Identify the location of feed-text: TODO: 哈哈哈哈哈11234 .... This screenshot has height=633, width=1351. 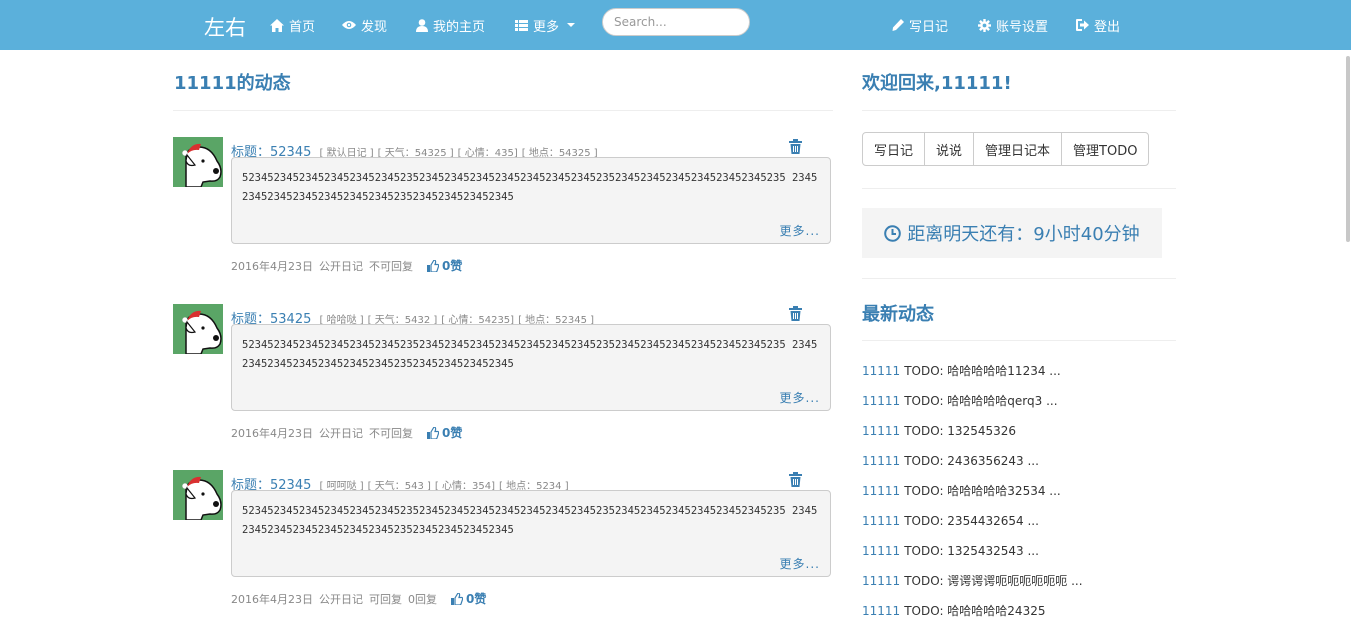
(982, 371).